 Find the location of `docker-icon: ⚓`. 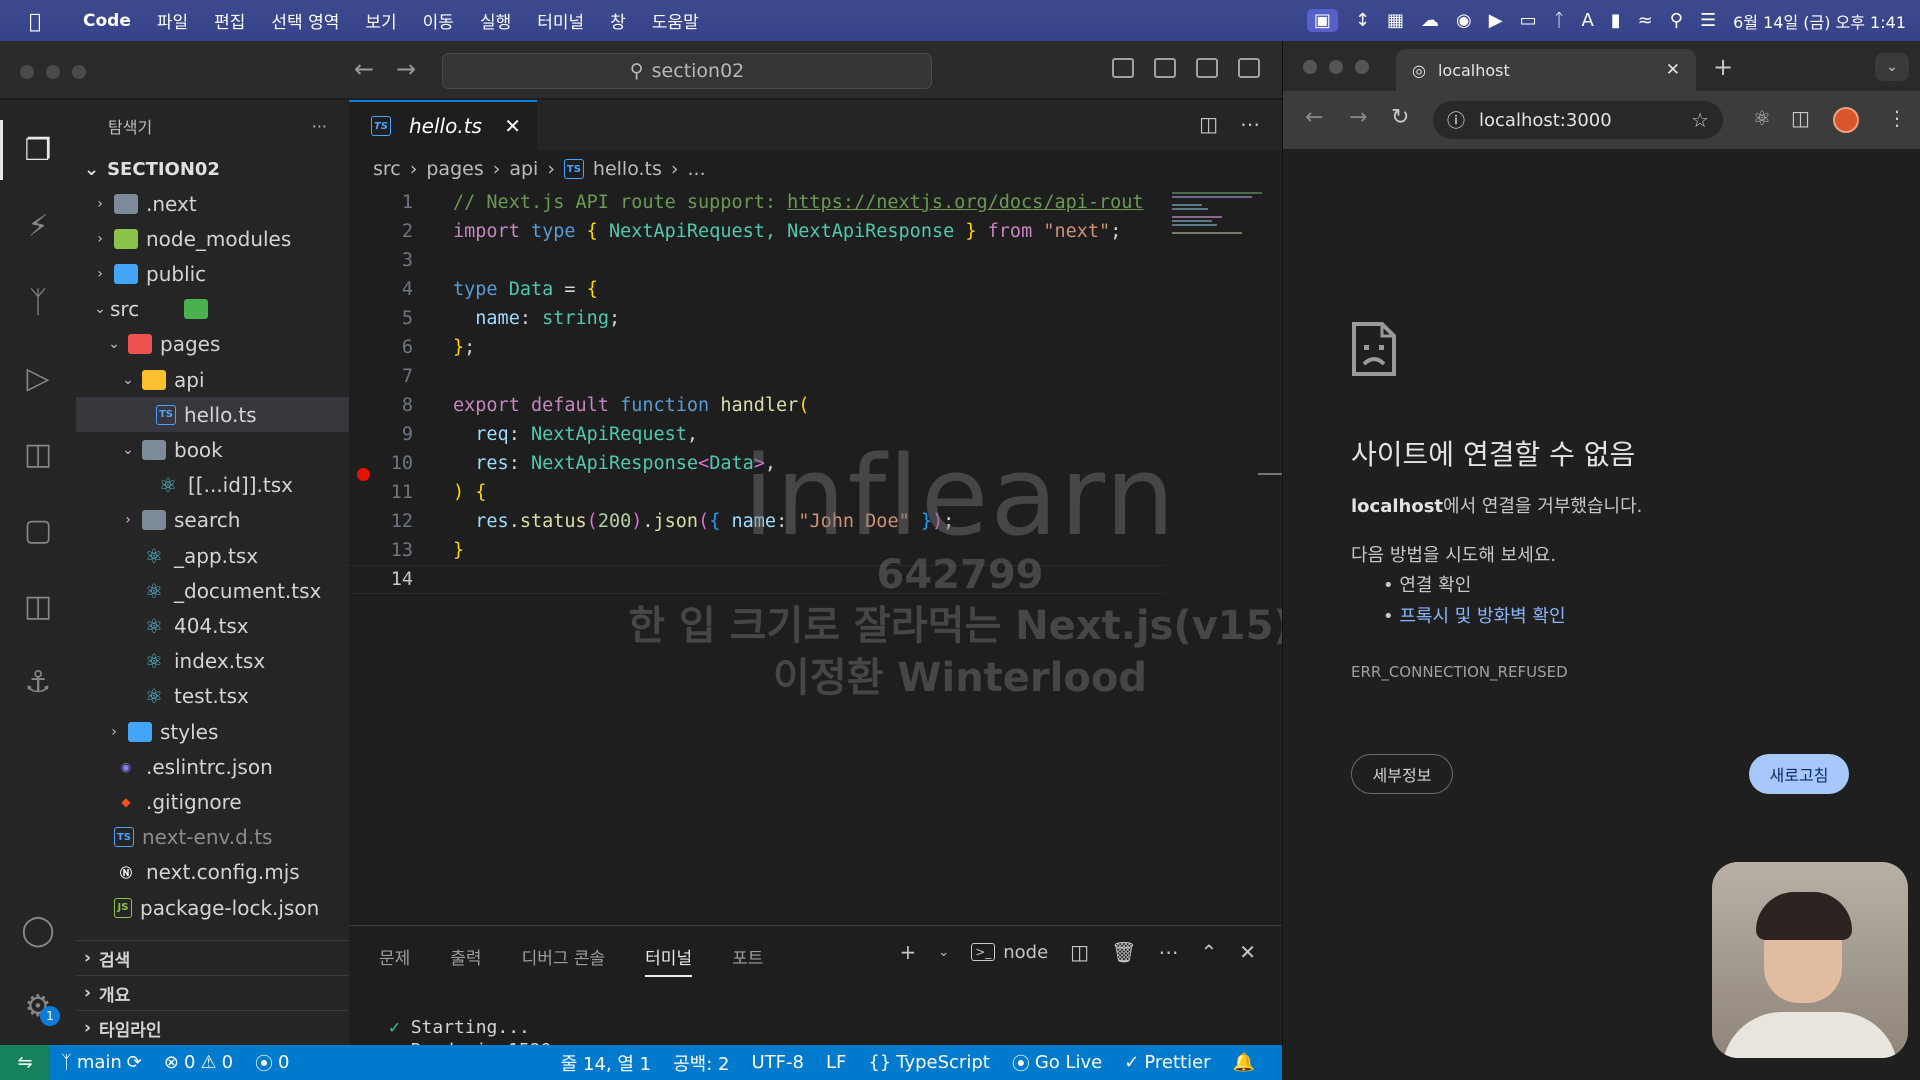

docker-icon: ⚓ is located at coordinates (38, 682).